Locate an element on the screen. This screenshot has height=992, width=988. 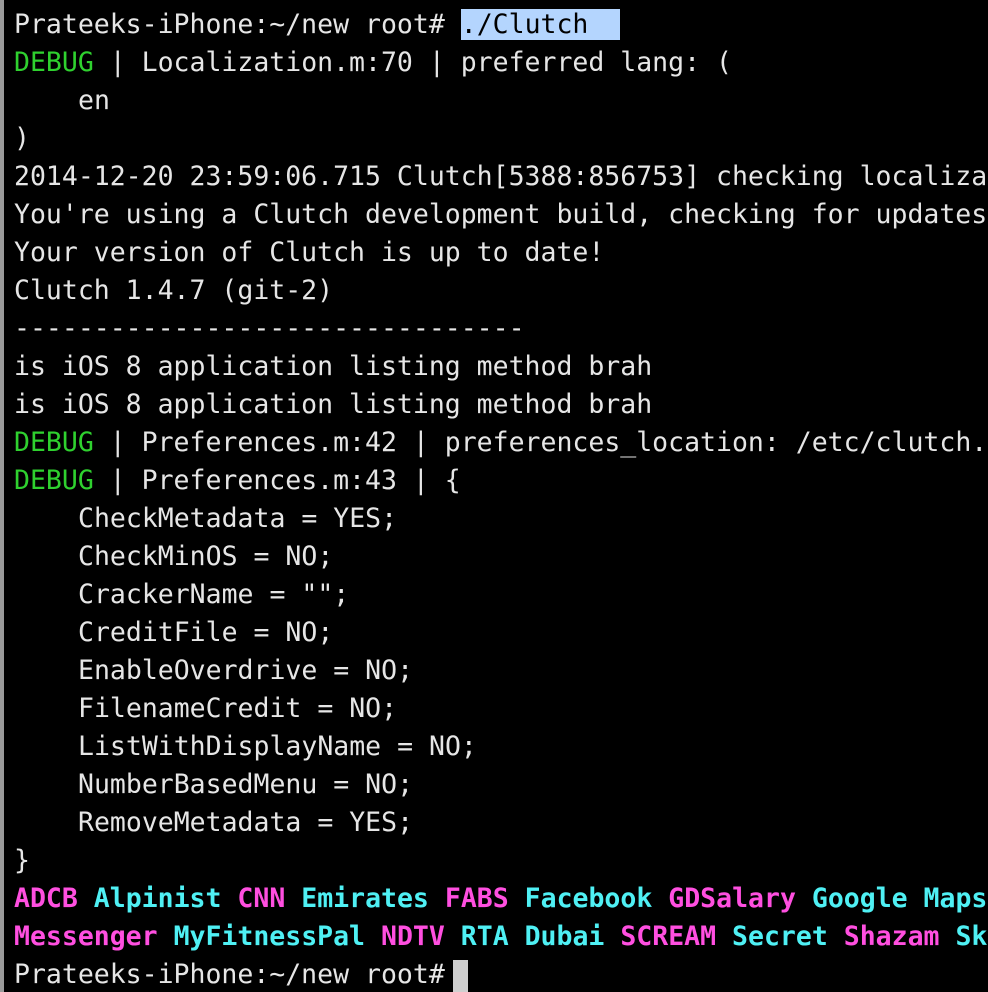
output-line: DEBUG | Preferences.m:43 | { is located at coordinates (237, 480).